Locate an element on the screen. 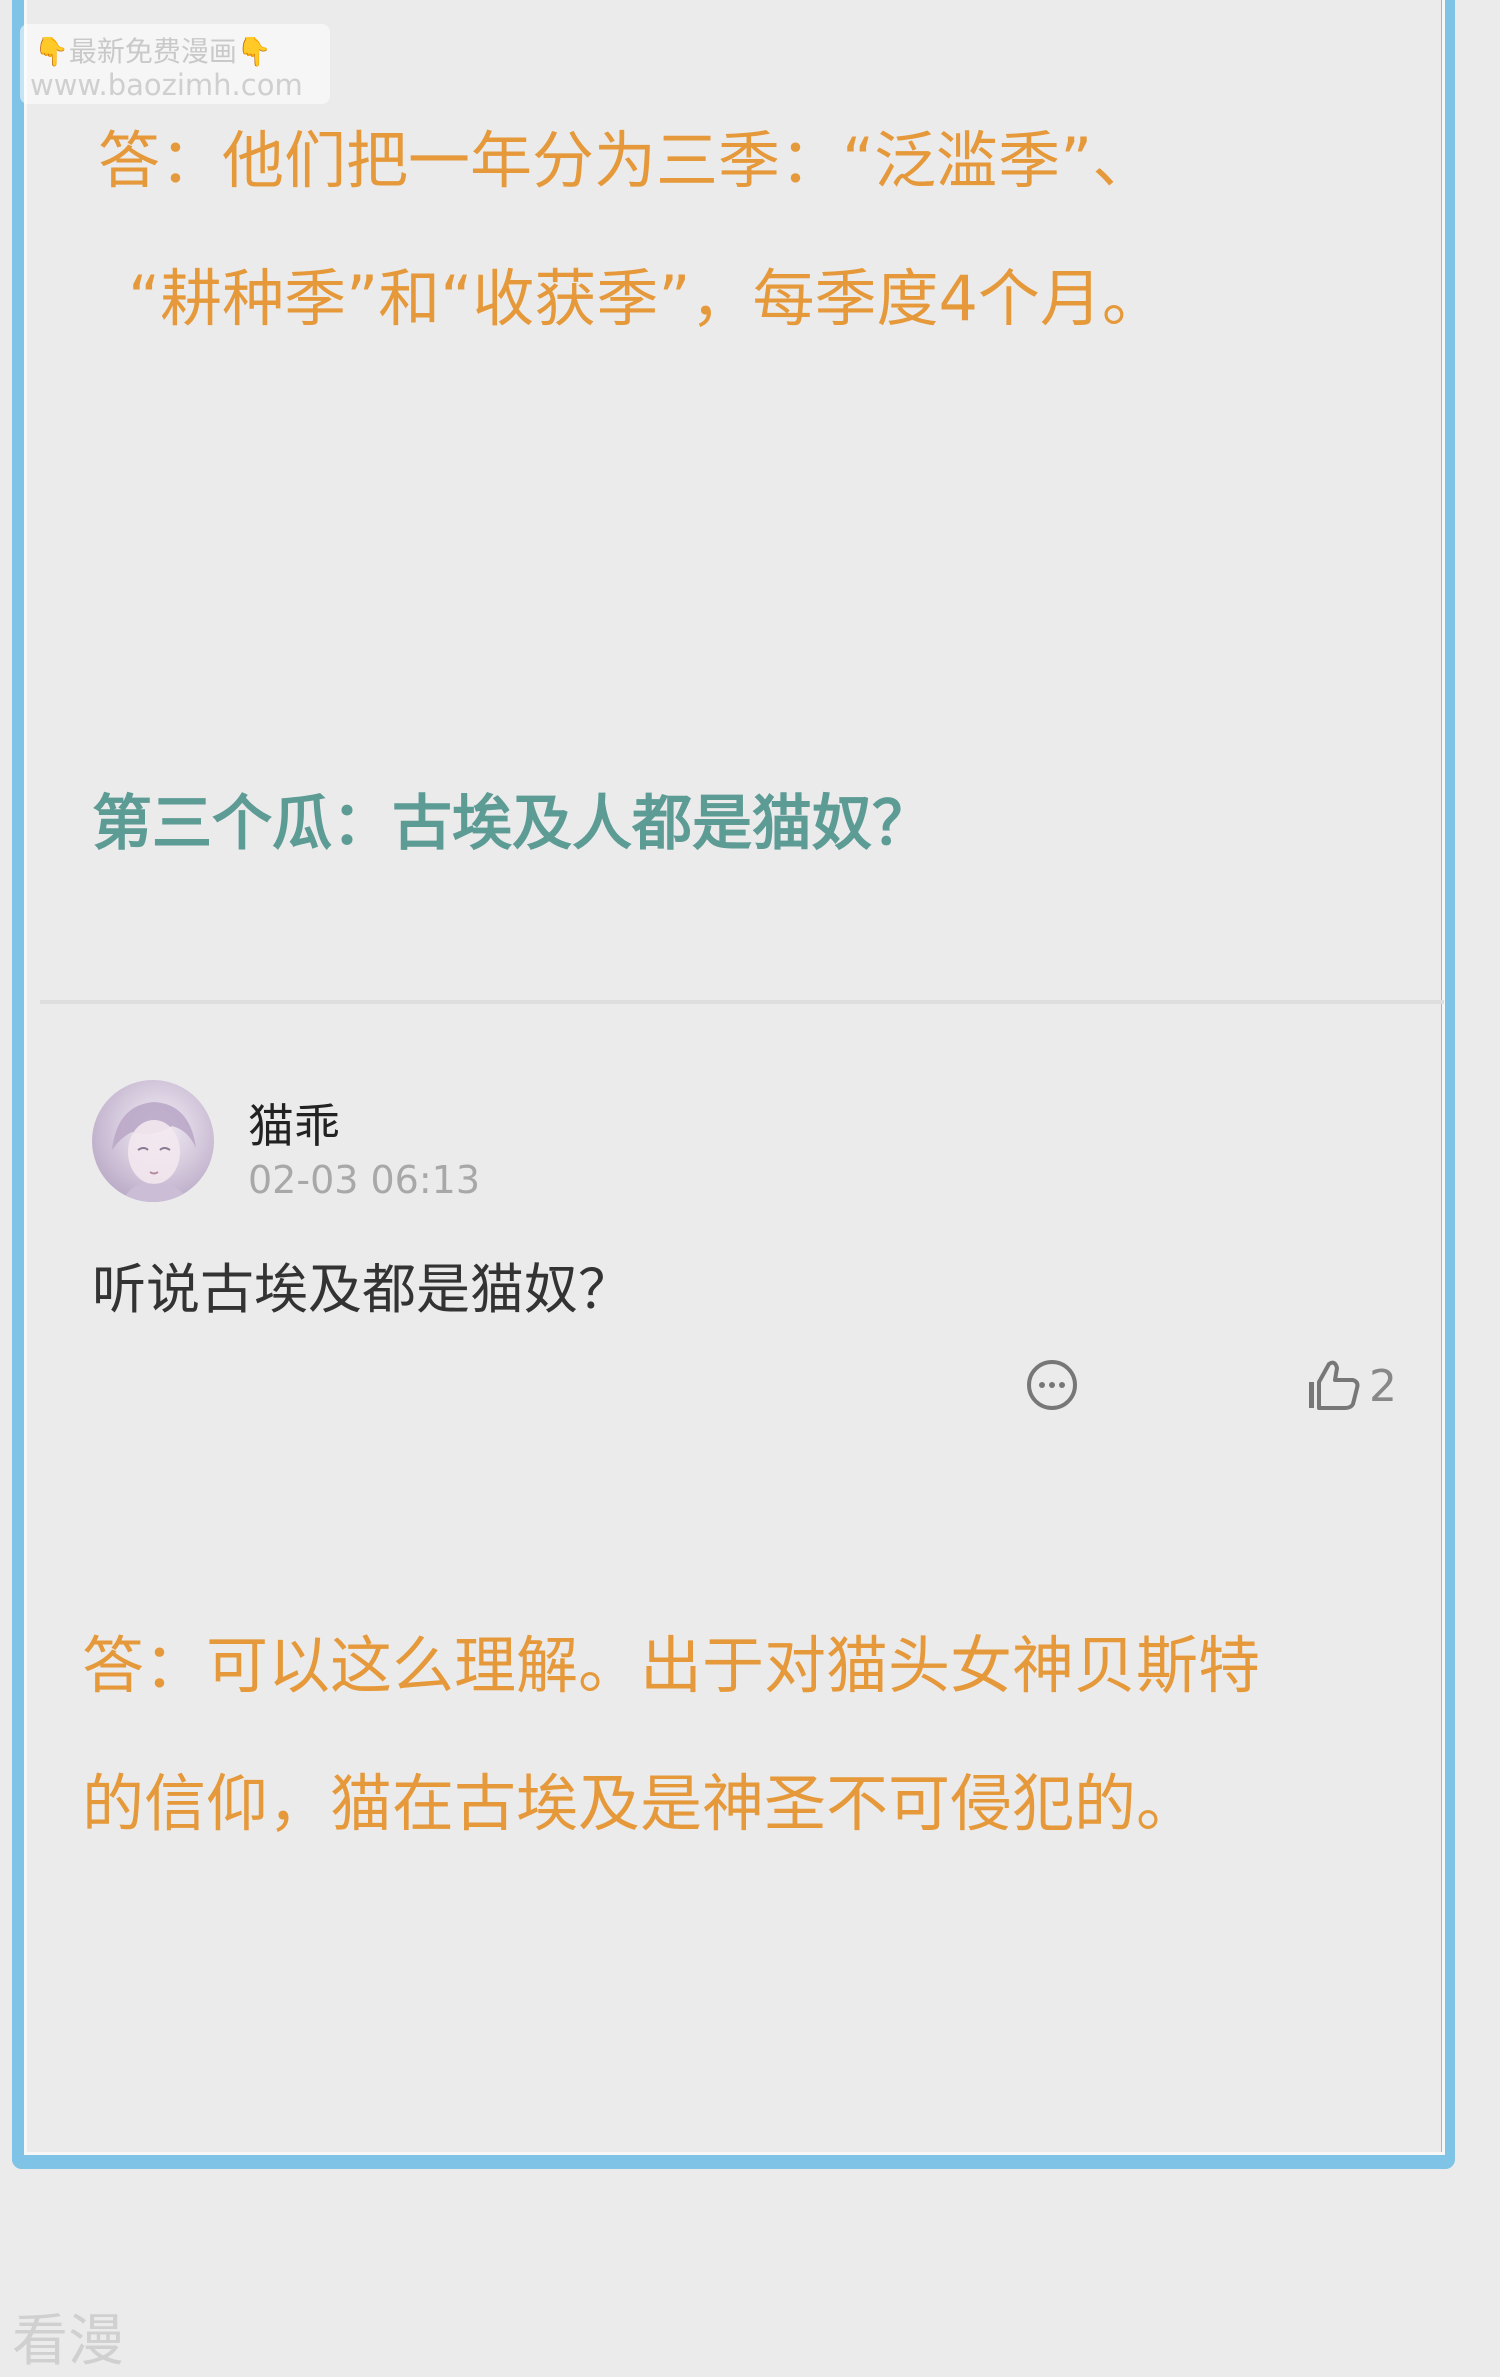 The width and height of the screenshot is (1500, 2377). answer-1-line-2: “耕种季”和“收获季”，每季度4个月。 is located at coordinates (646, 298).